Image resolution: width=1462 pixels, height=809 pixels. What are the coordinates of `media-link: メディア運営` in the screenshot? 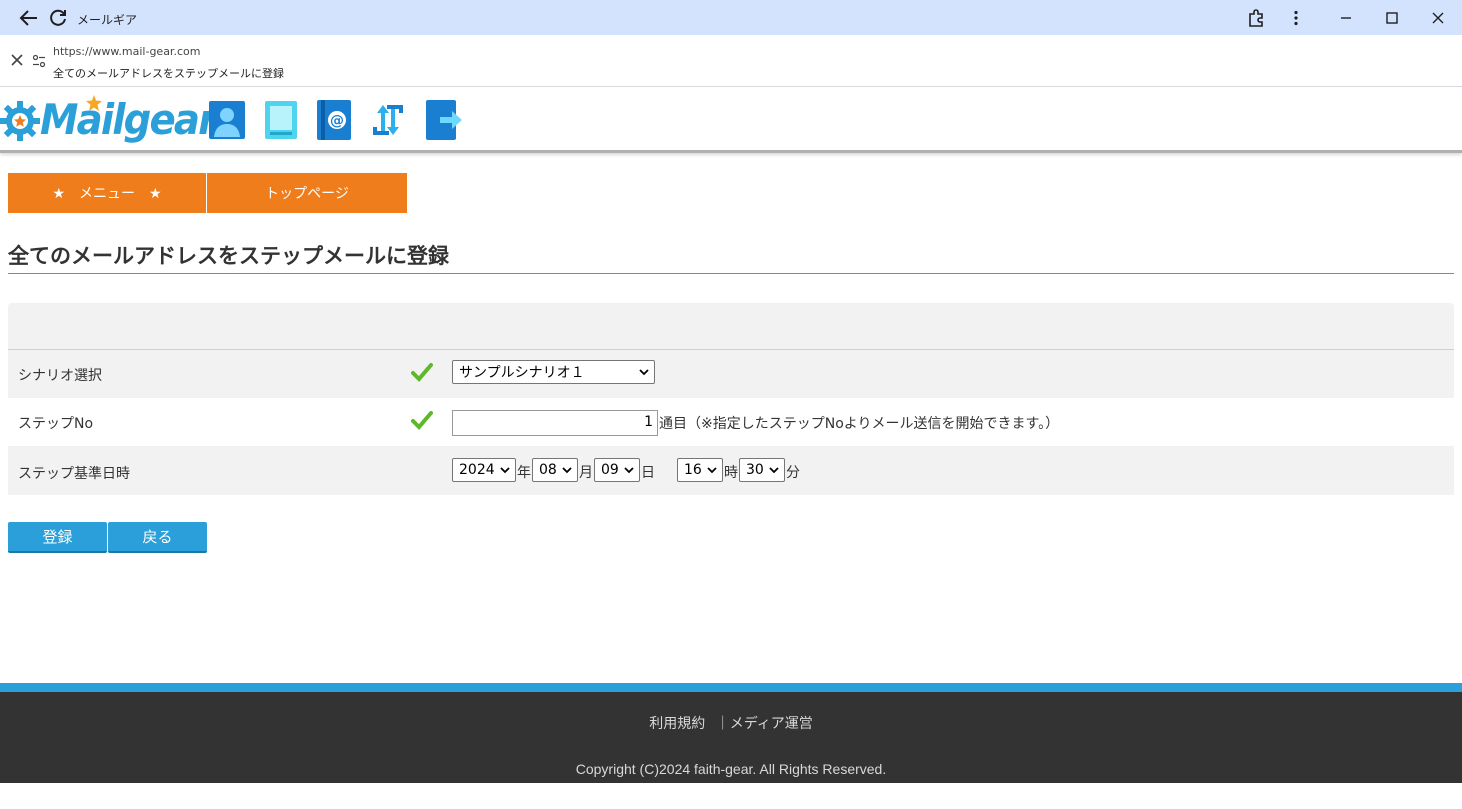 It's located at (771, 724).